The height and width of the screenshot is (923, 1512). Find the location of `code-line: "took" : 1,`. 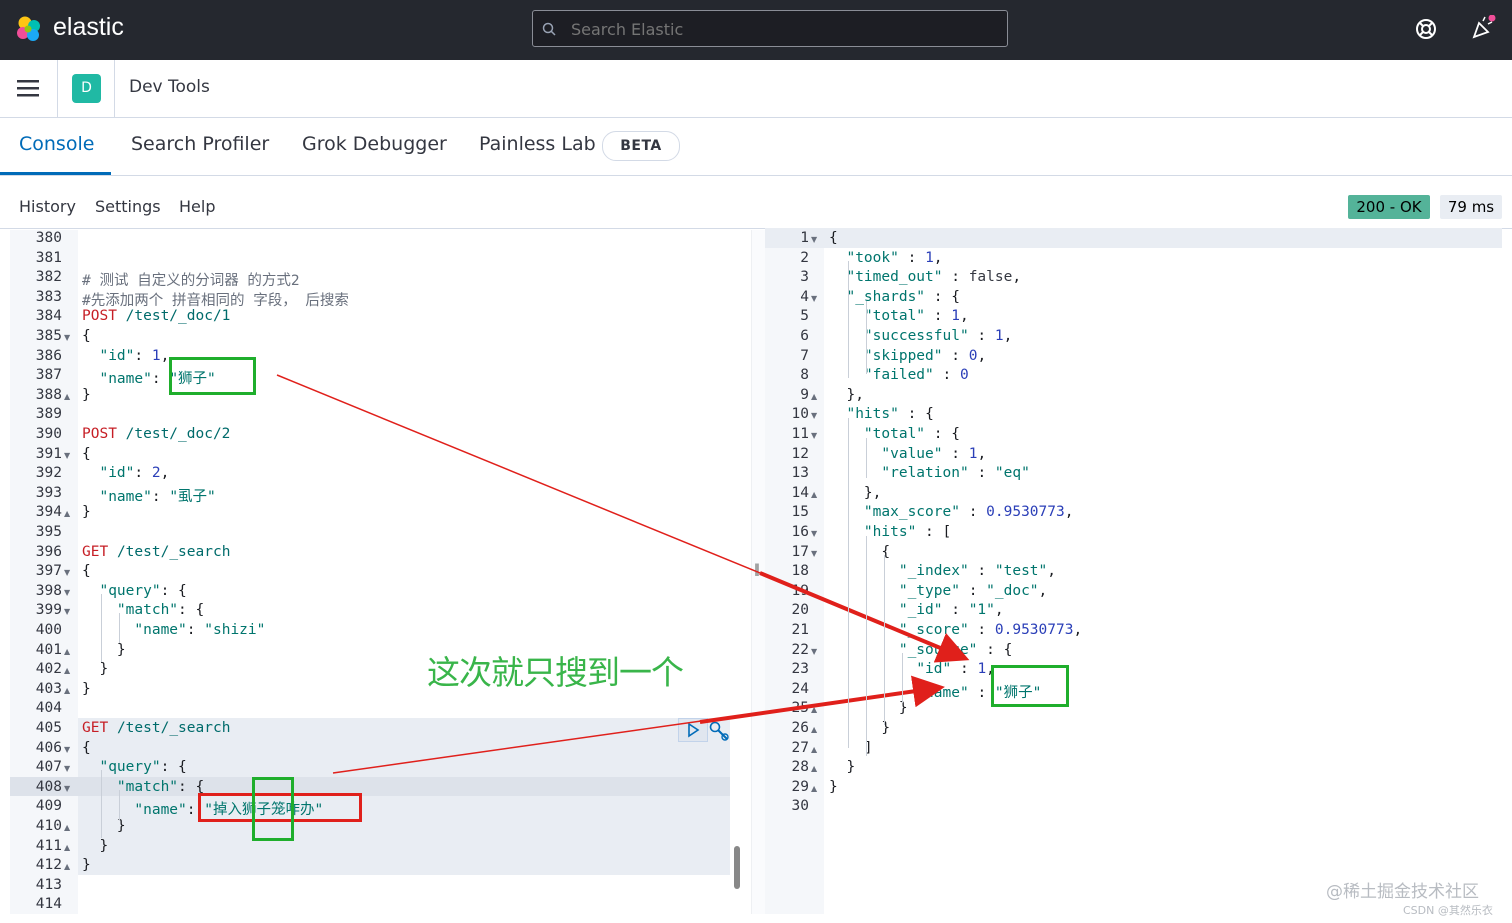

code-line: "took" : 1, is located at coordinates (885, 258).